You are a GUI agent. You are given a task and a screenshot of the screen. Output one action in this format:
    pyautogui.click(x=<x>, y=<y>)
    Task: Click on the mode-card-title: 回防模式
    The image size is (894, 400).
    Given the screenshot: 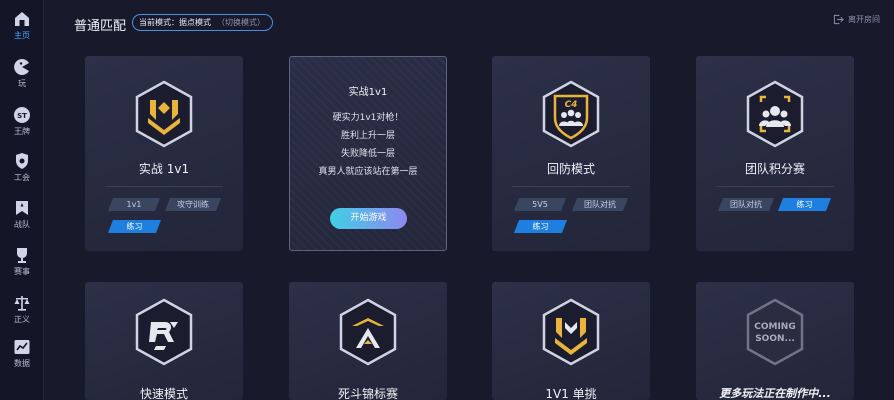 What is the action you would take?
    pyautogui.click(x=570, y=169)
    